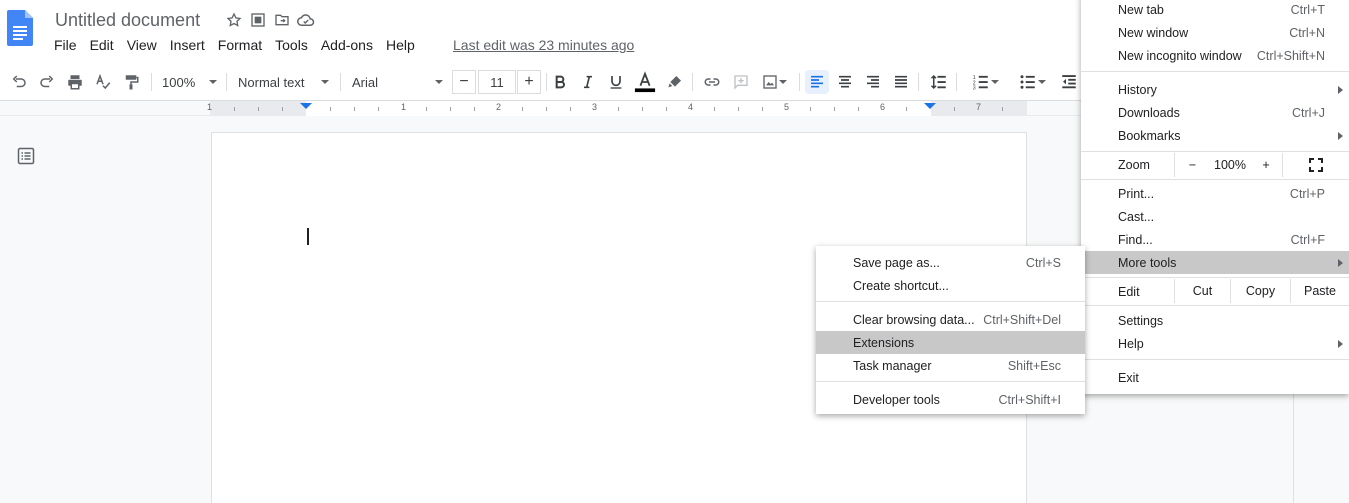  I want to click on menu-developer-tools: Developer tools Ctrl+Shift+I, so click(950, 399).